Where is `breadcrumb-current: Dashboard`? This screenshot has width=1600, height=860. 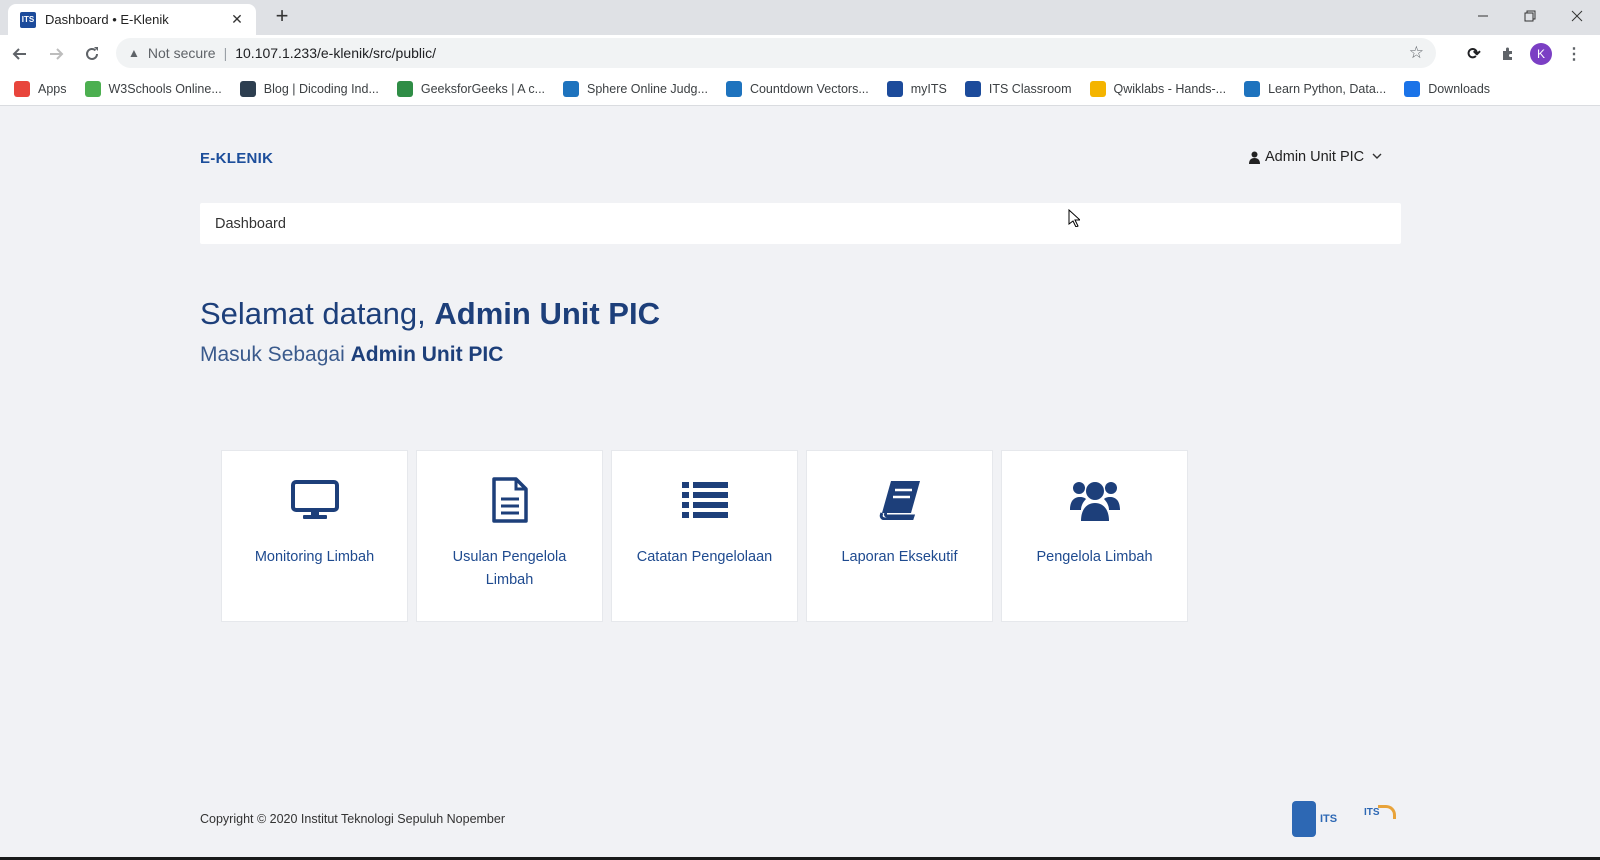 breadcrumb-current: Dashboard is located at coordinates (250, 223).